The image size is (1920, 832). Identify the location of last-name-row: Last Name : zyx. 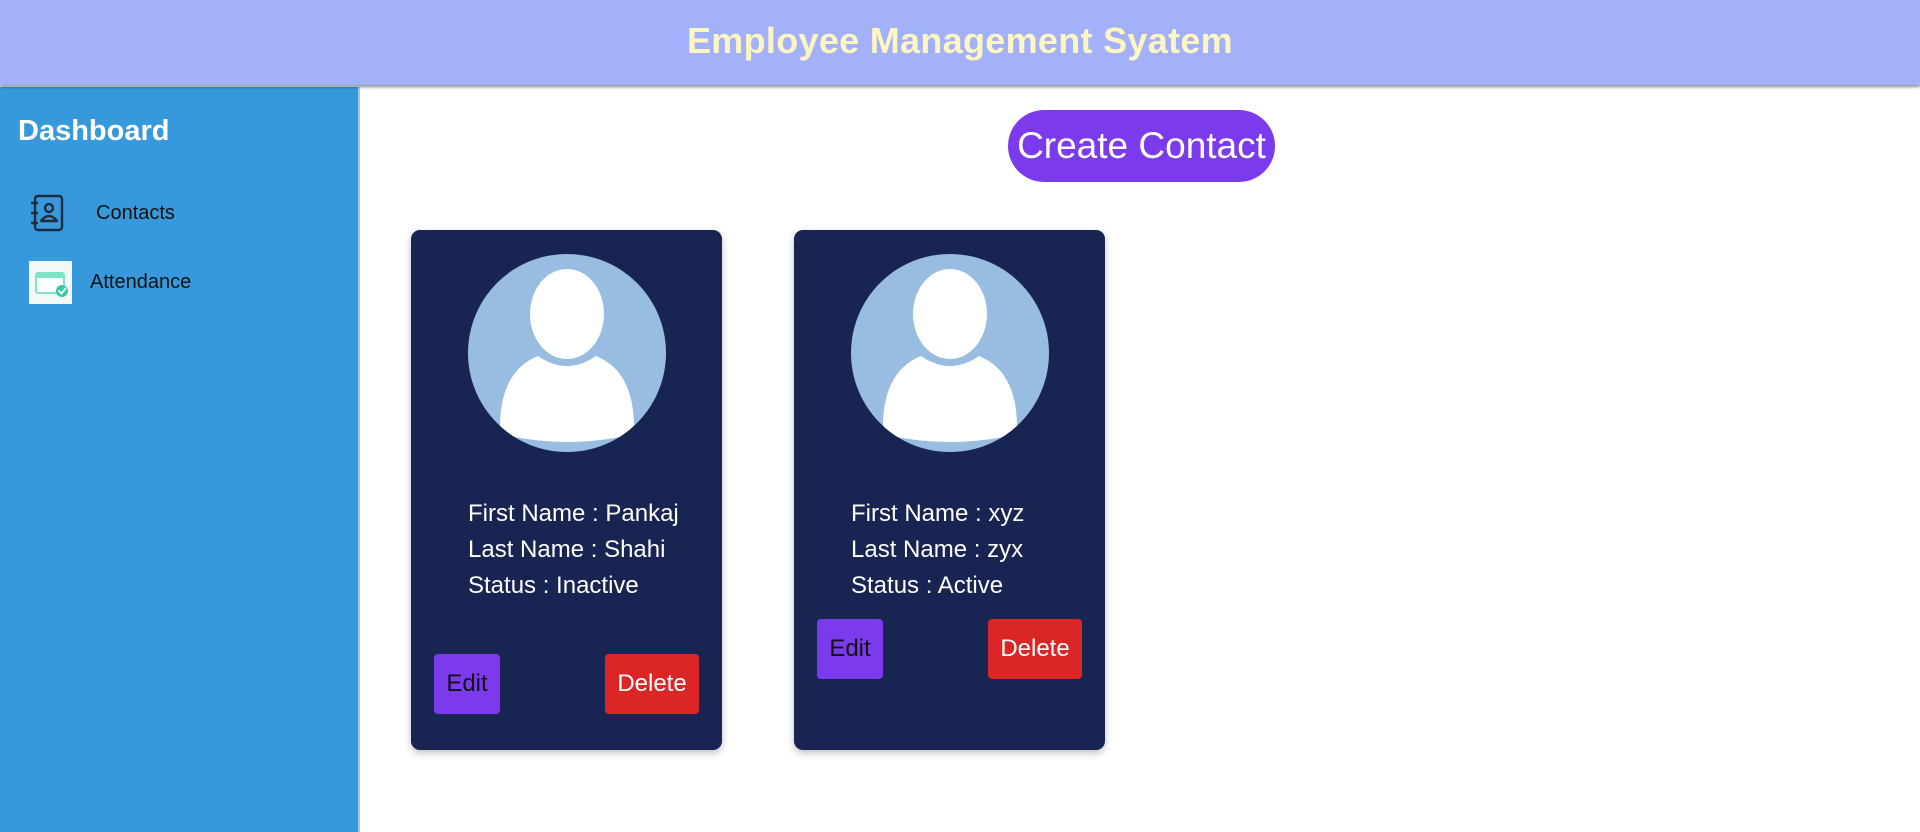
(961, 550).